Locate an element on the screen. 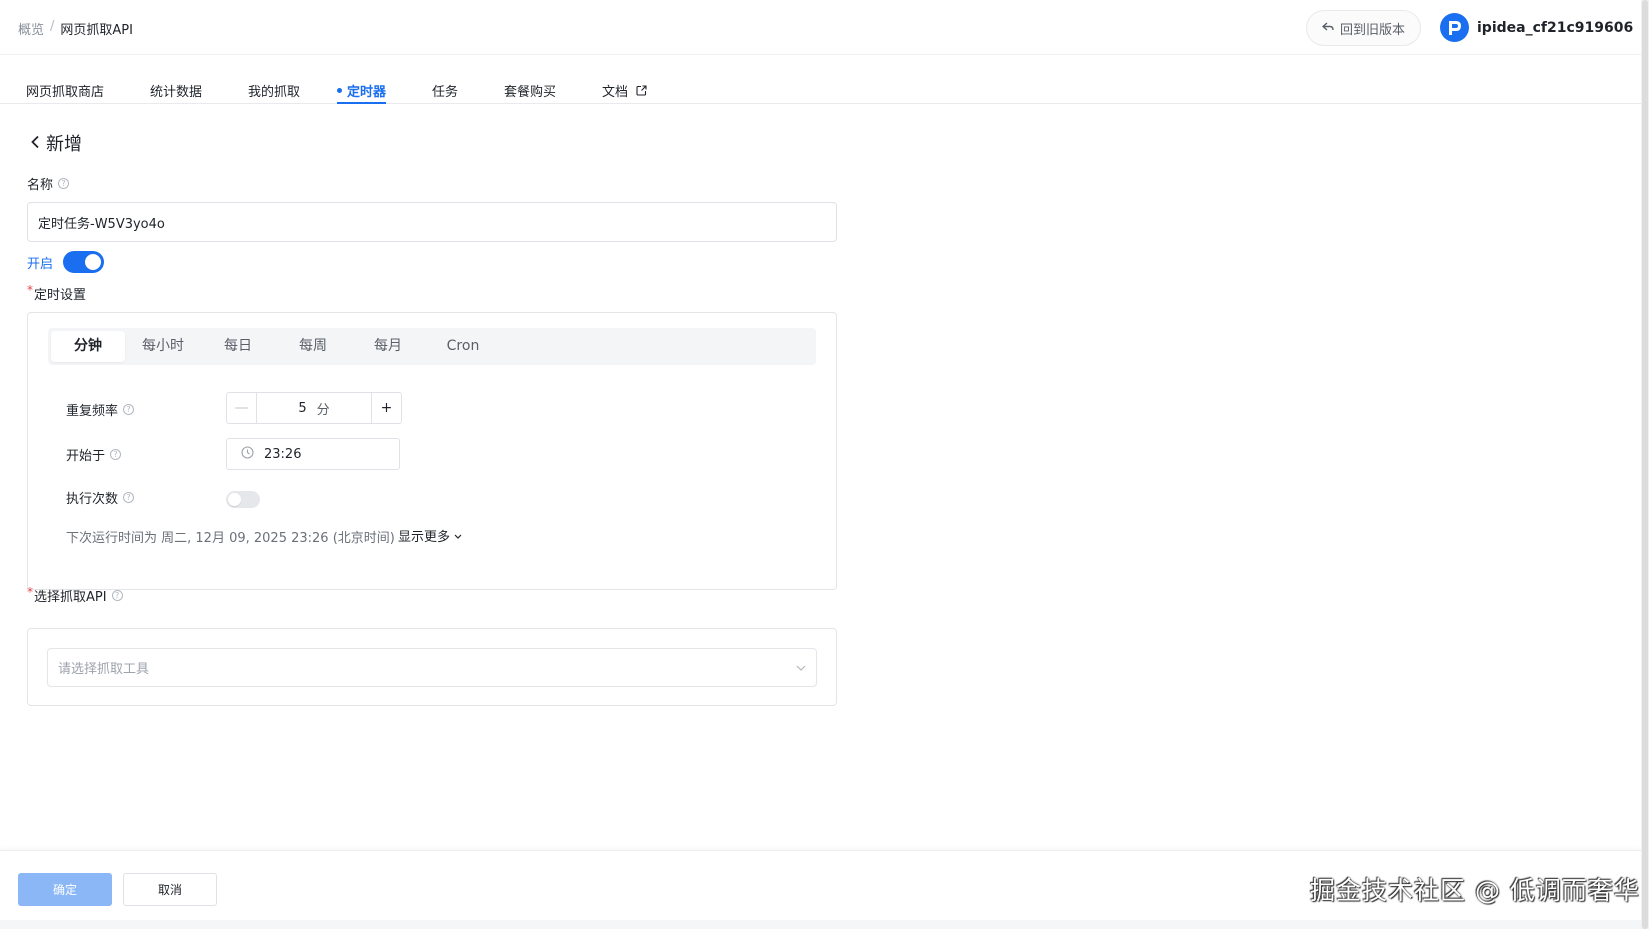 Image resolution: width=1649 pixels, height=929 pixels. schedule-tab-hourly: 每小时 is located at coordinates (163, 346).